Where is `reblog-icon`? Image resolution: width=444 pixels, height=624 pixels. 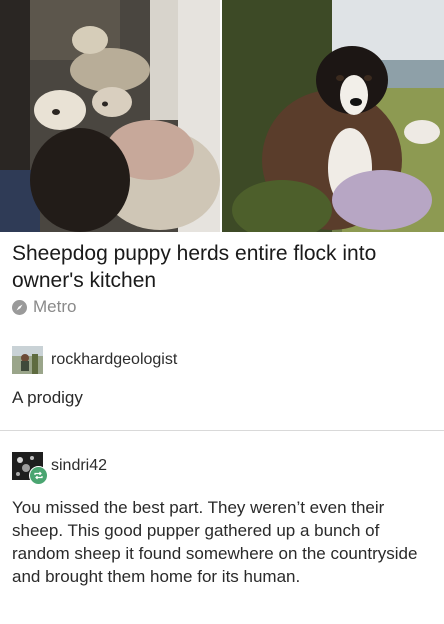
reblog-icon is located at coordinates (38, 475).